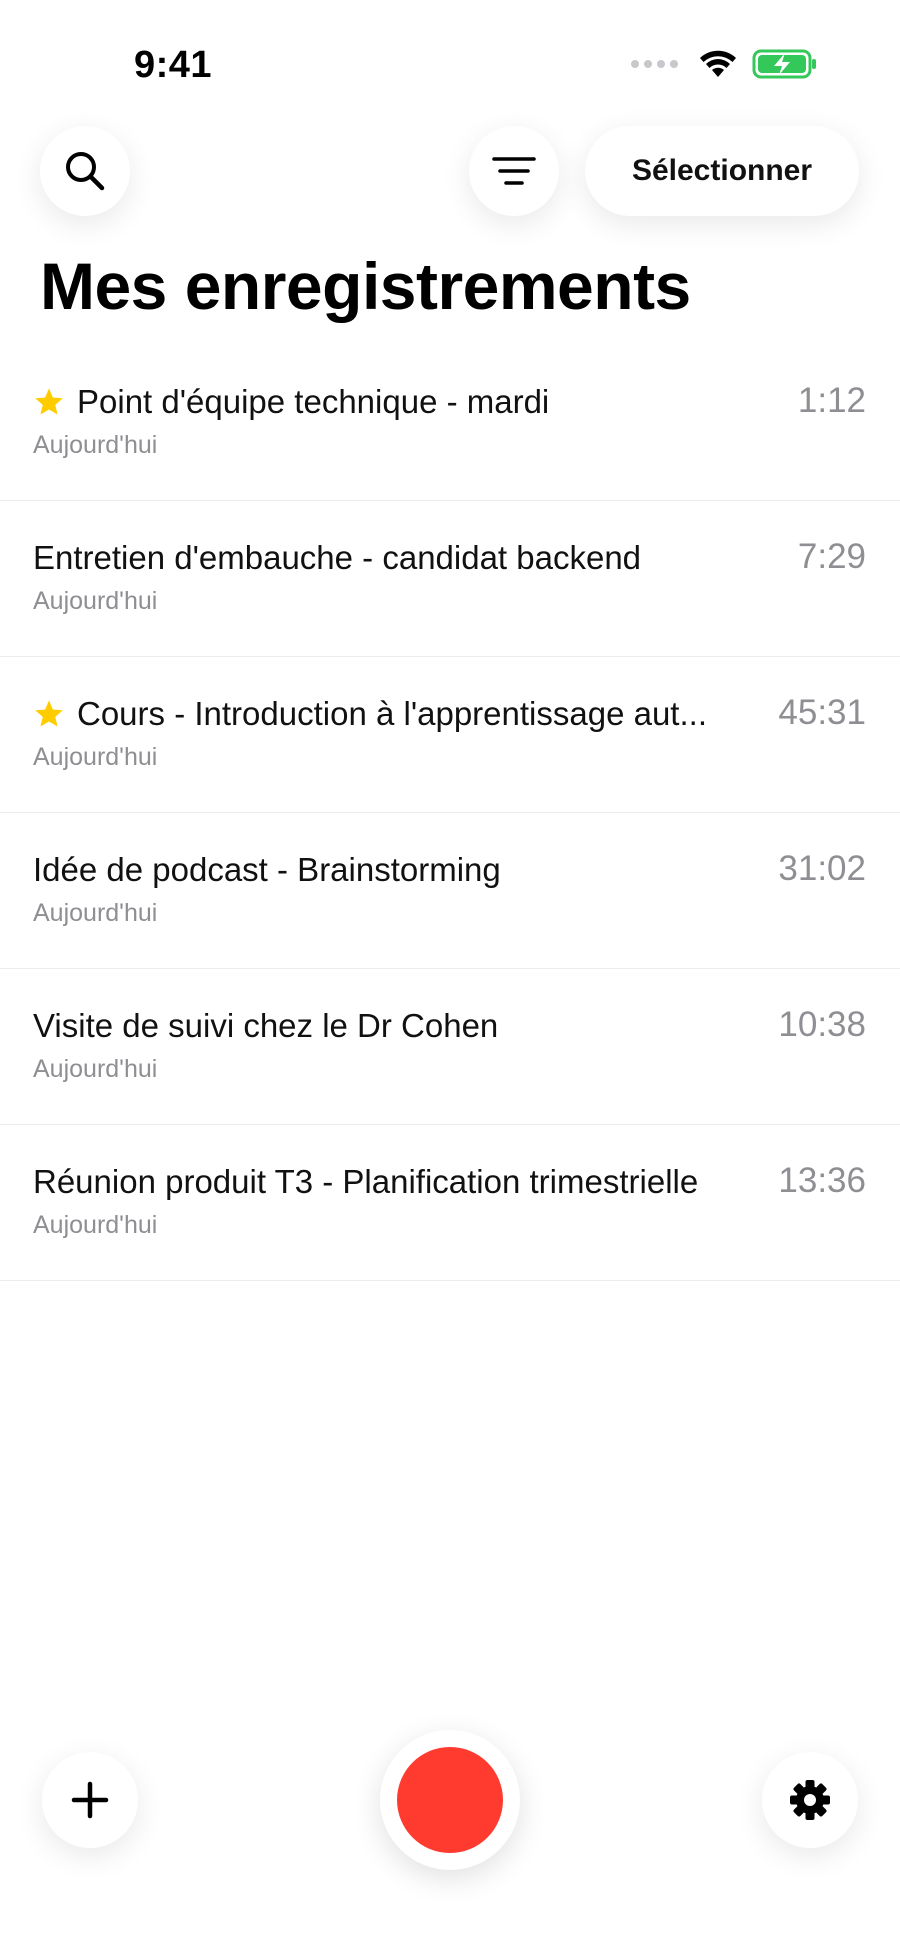 This screenshot has width=900, height=1950. I want to click on recording-title-line: Entretien d'embauche - candidat backend, so click(391, 558).